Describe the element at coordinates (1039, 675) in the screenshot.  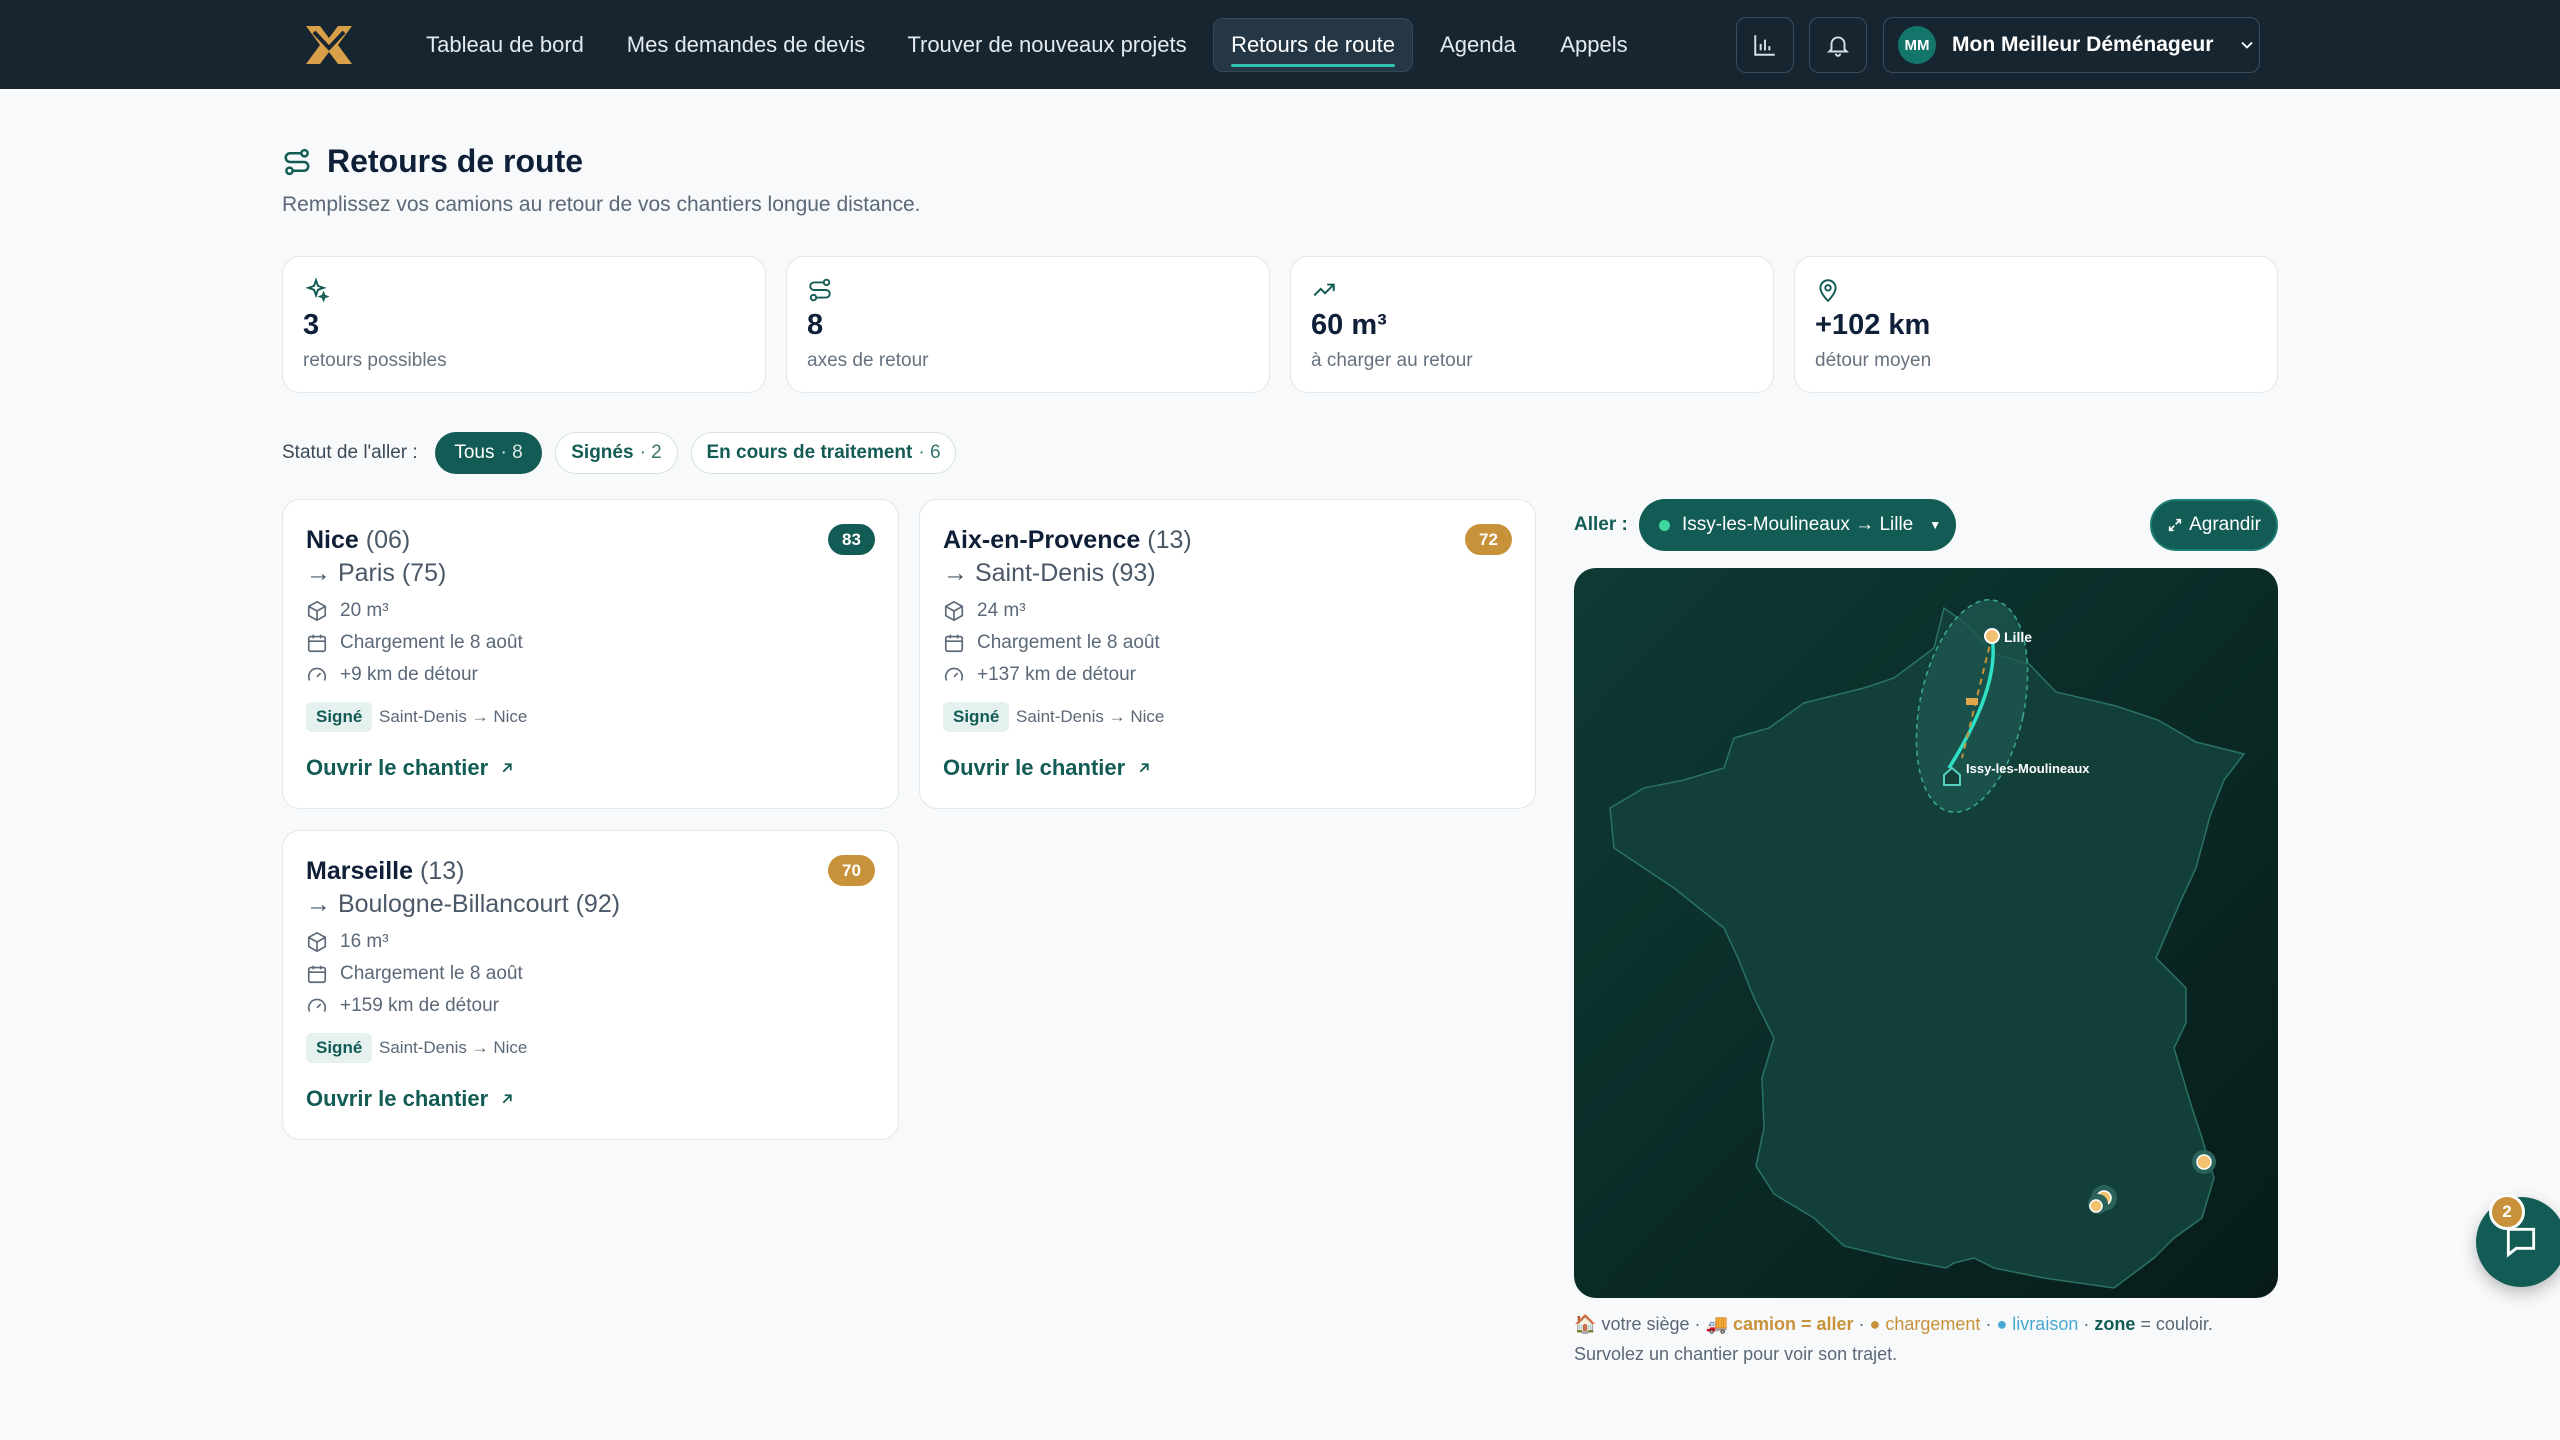
I see `card-detour: +137 km de détour` at that location.